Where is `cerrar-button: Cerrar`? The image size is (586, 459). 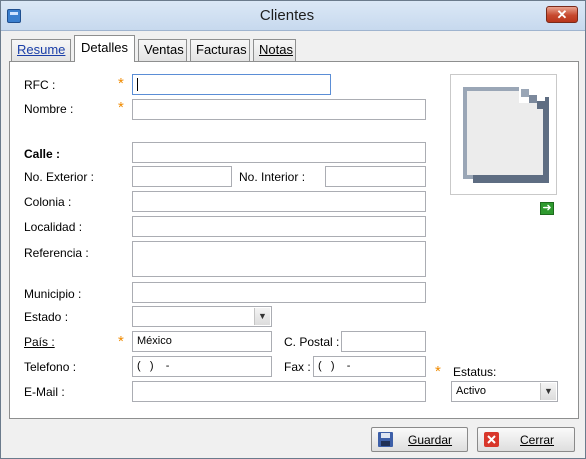 cerrar-button: Cerrar is located at coordinates (526, 439).